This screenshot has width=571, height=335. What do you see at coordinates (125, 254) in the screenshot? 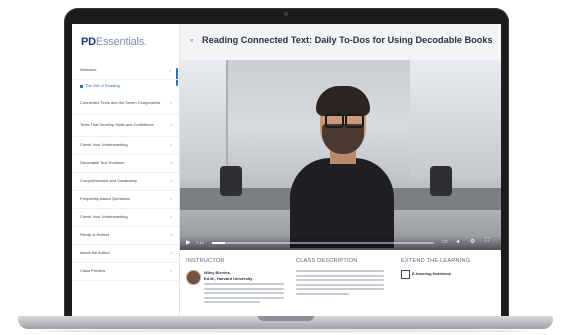
I see `sidebar-item-about-author: About the Author ›` at bounding box center [125, 254].